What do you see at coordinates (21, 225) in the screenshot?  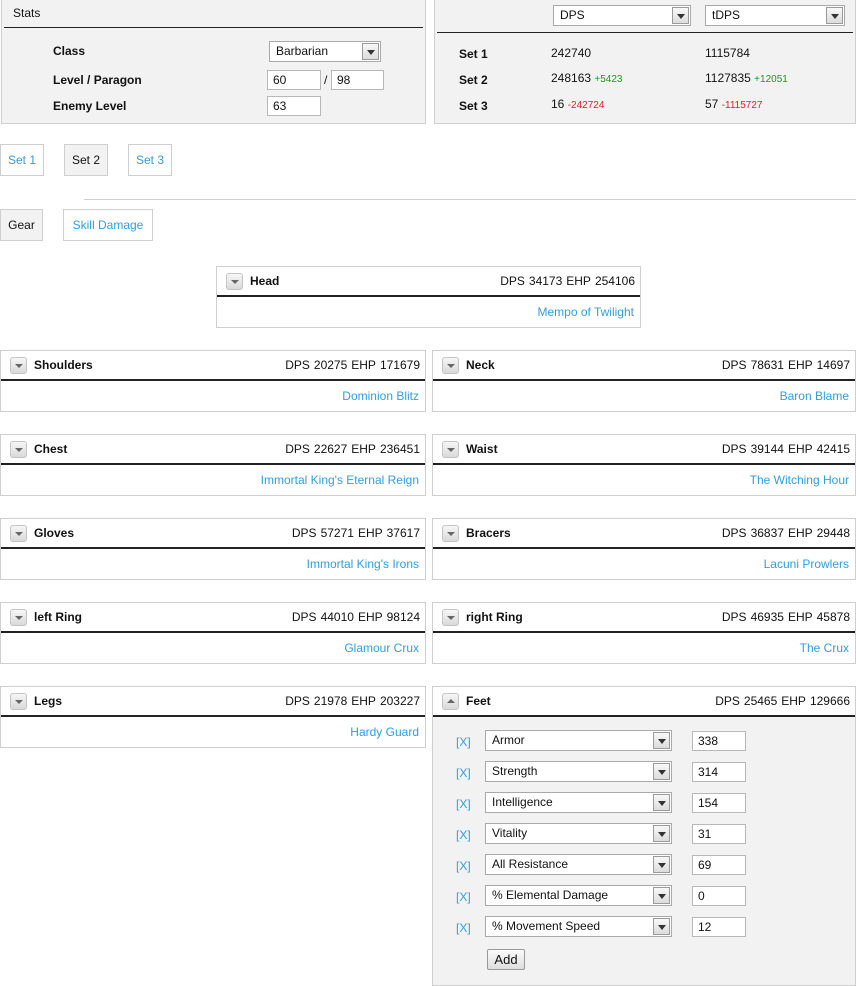 I see `tab-gear: Gear` at bounding box center [21, 225].